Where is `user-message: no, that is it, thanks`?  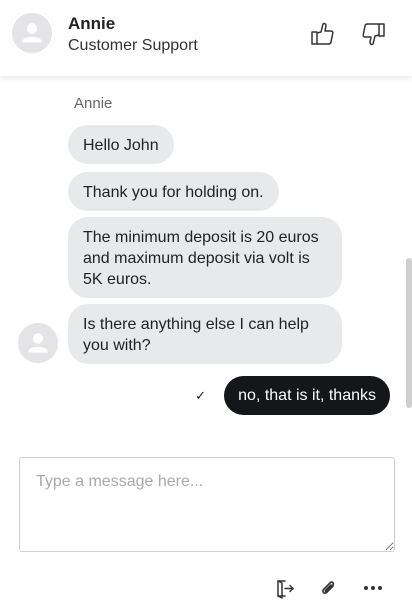
user-message: no, that is it, thanks is located at coordinates (307, 395).